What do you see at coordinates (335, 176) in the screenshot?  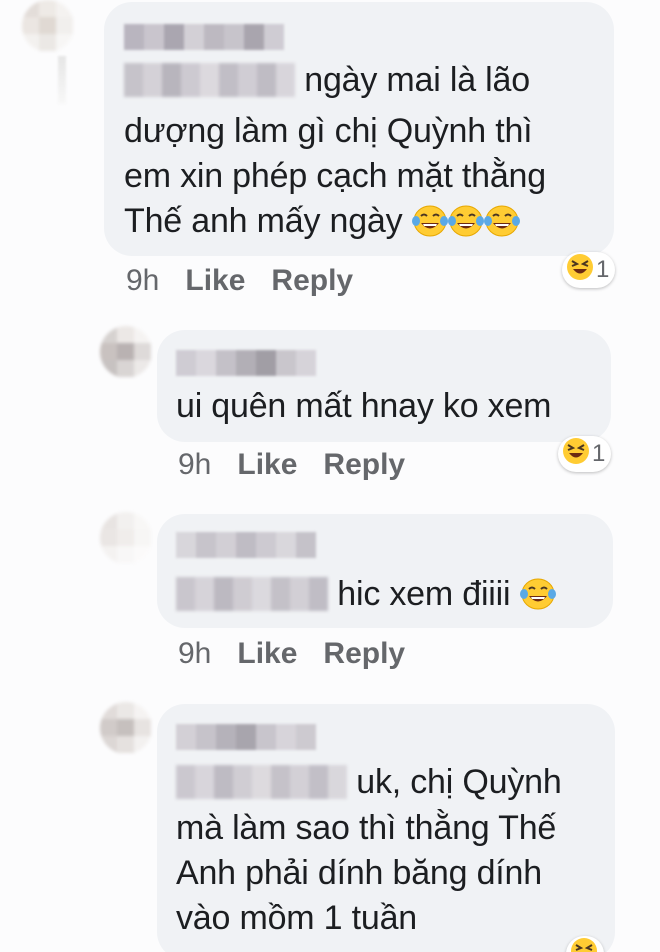 I see `comment-text-line: em xin phép cạch mặt thằng` at bounding box center [335, 176].